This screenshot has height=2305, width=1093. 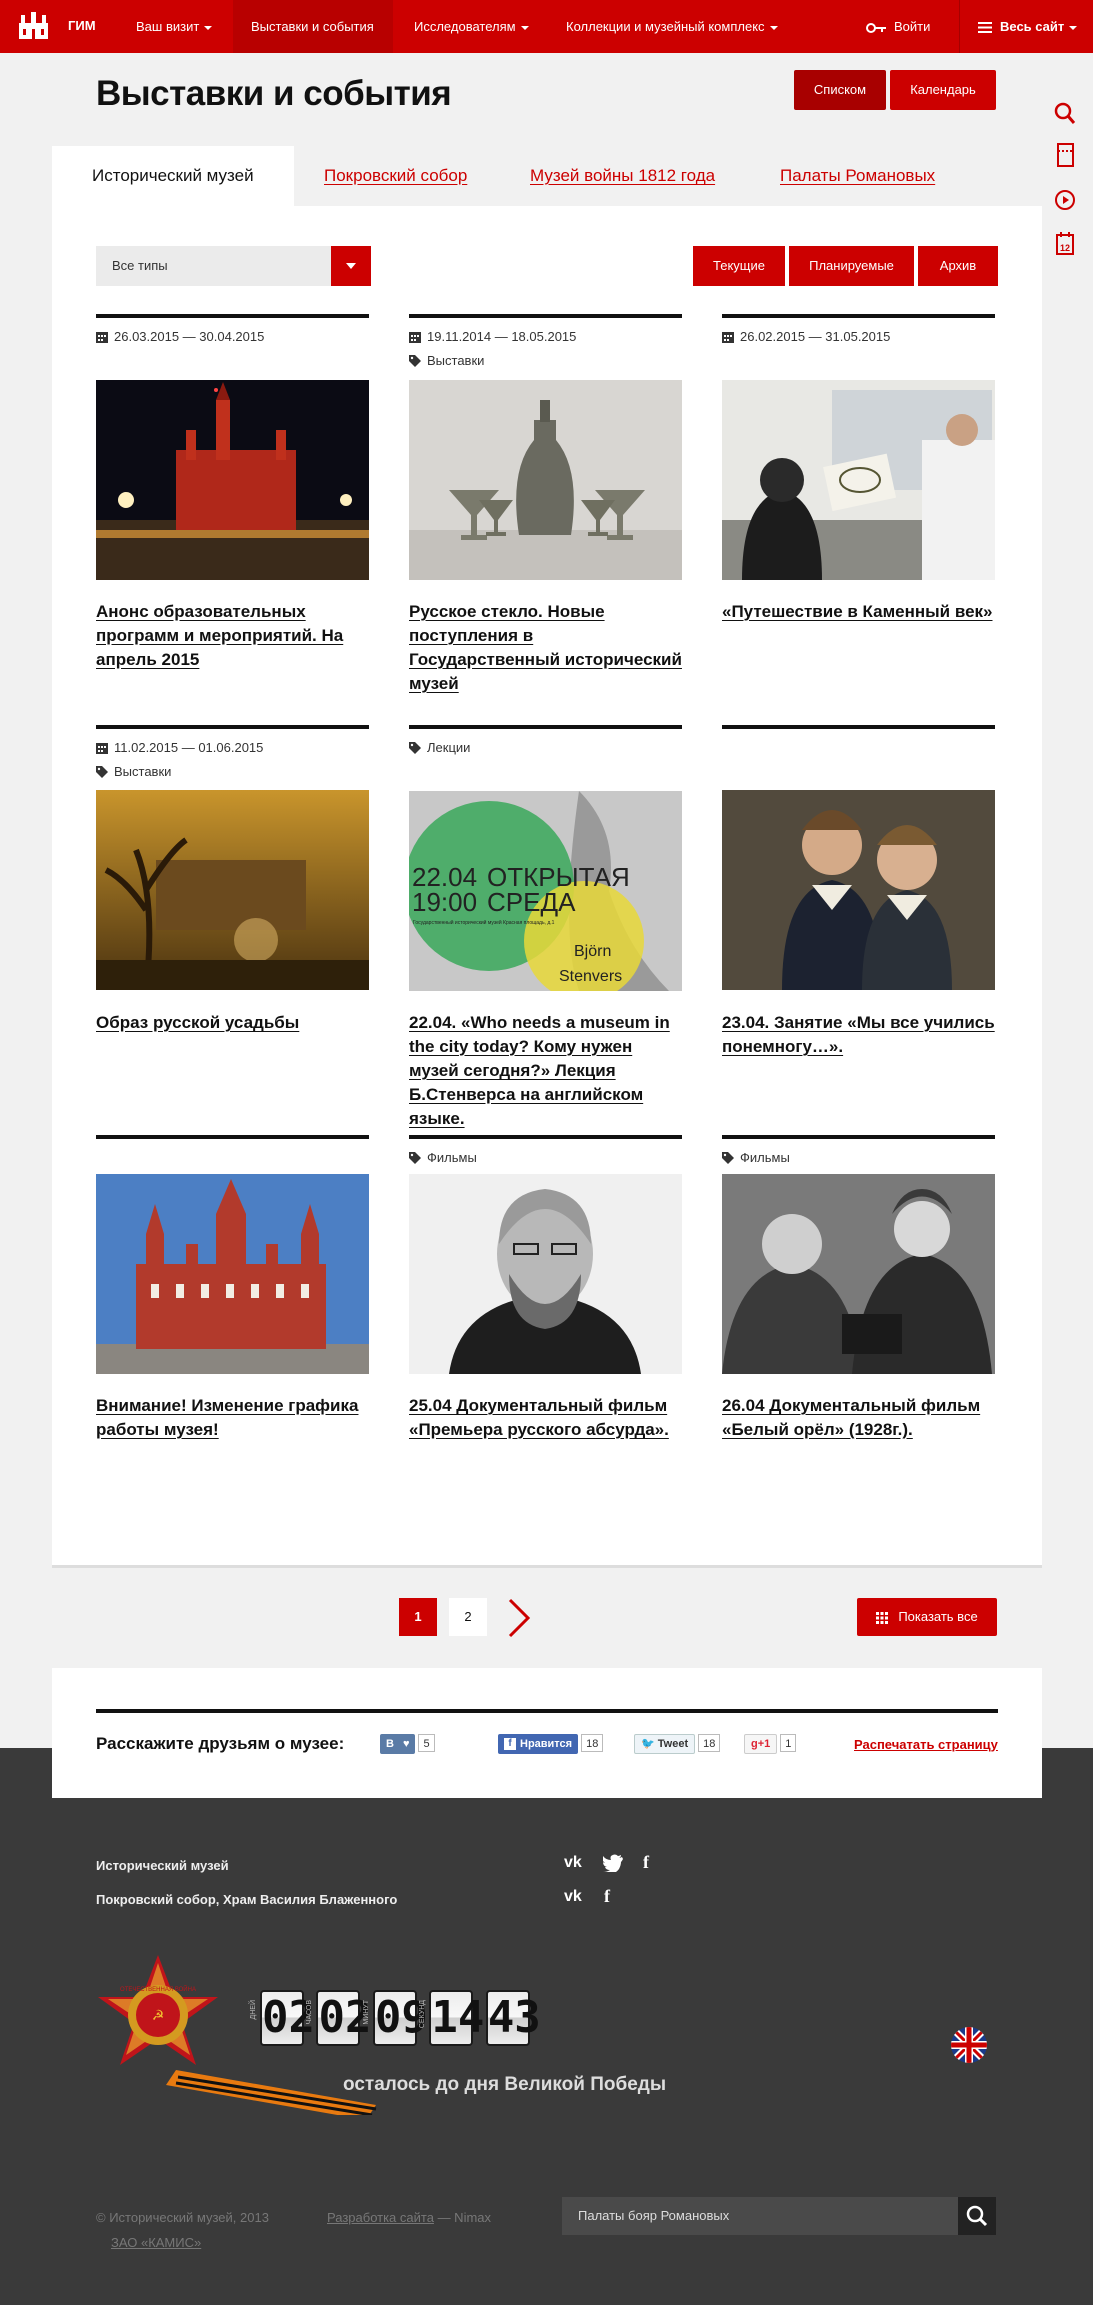 I want to click on museum-logo-icon, so click(x=33, y=26).